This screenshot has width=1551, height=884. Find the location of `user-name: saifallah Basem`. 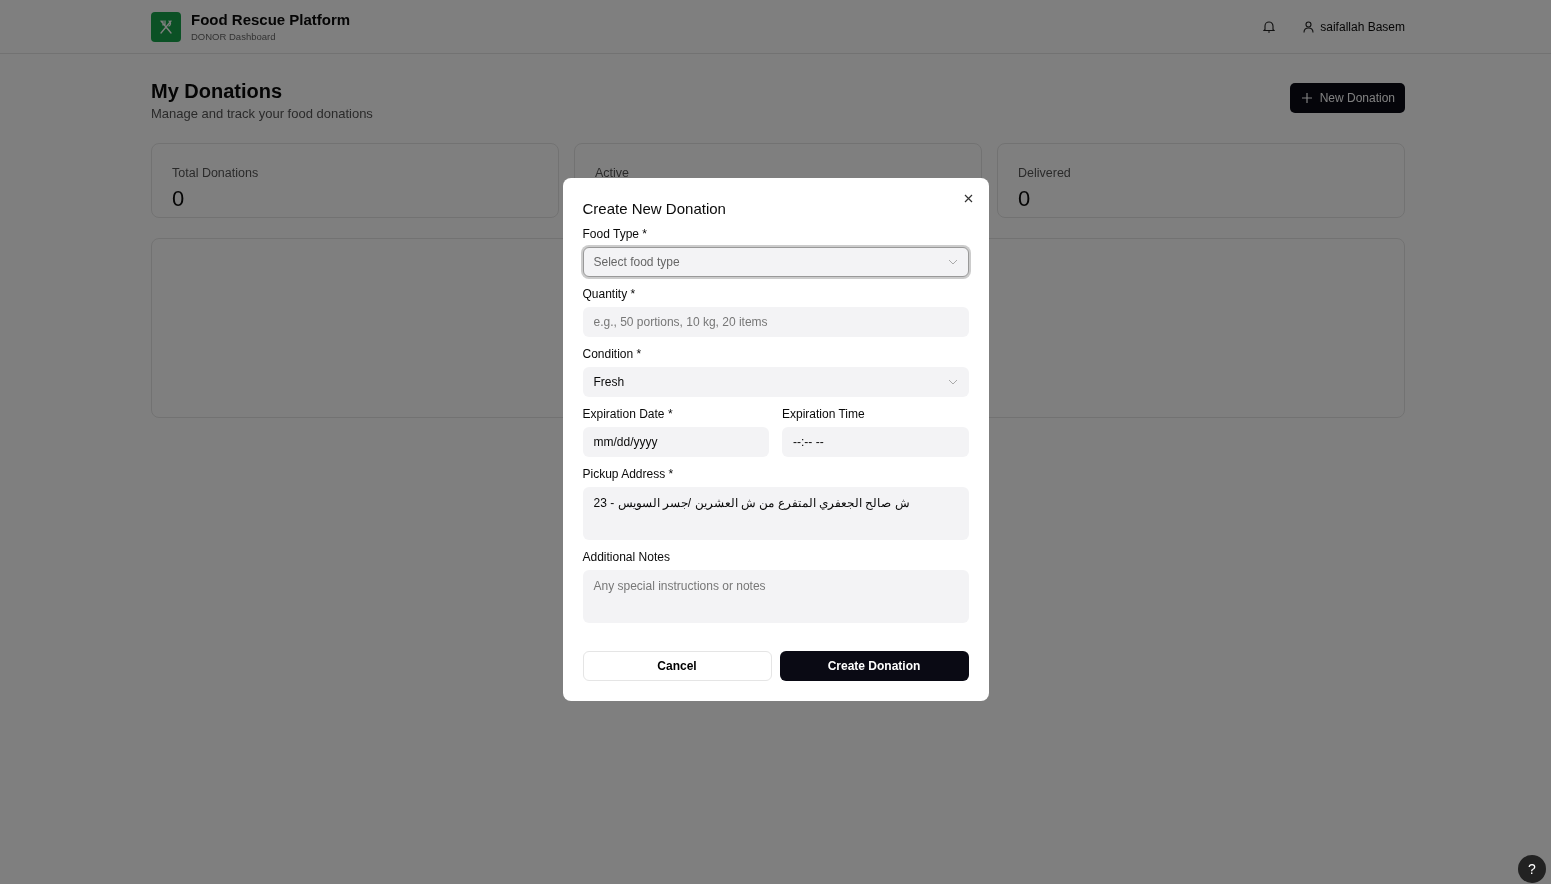

user-name: saifallah Basem is located at coordinates (1362, 26).